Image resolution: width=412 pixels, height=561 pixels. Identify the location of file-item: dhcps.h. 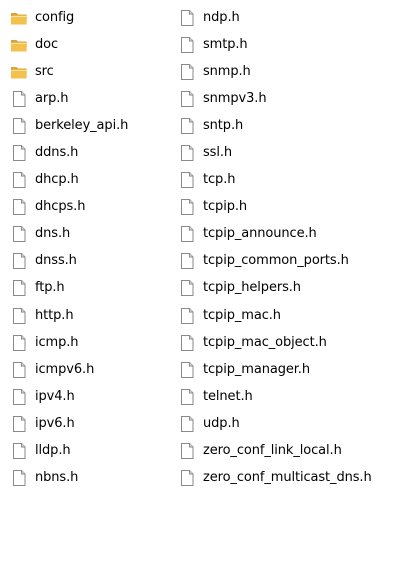
(95, 206).